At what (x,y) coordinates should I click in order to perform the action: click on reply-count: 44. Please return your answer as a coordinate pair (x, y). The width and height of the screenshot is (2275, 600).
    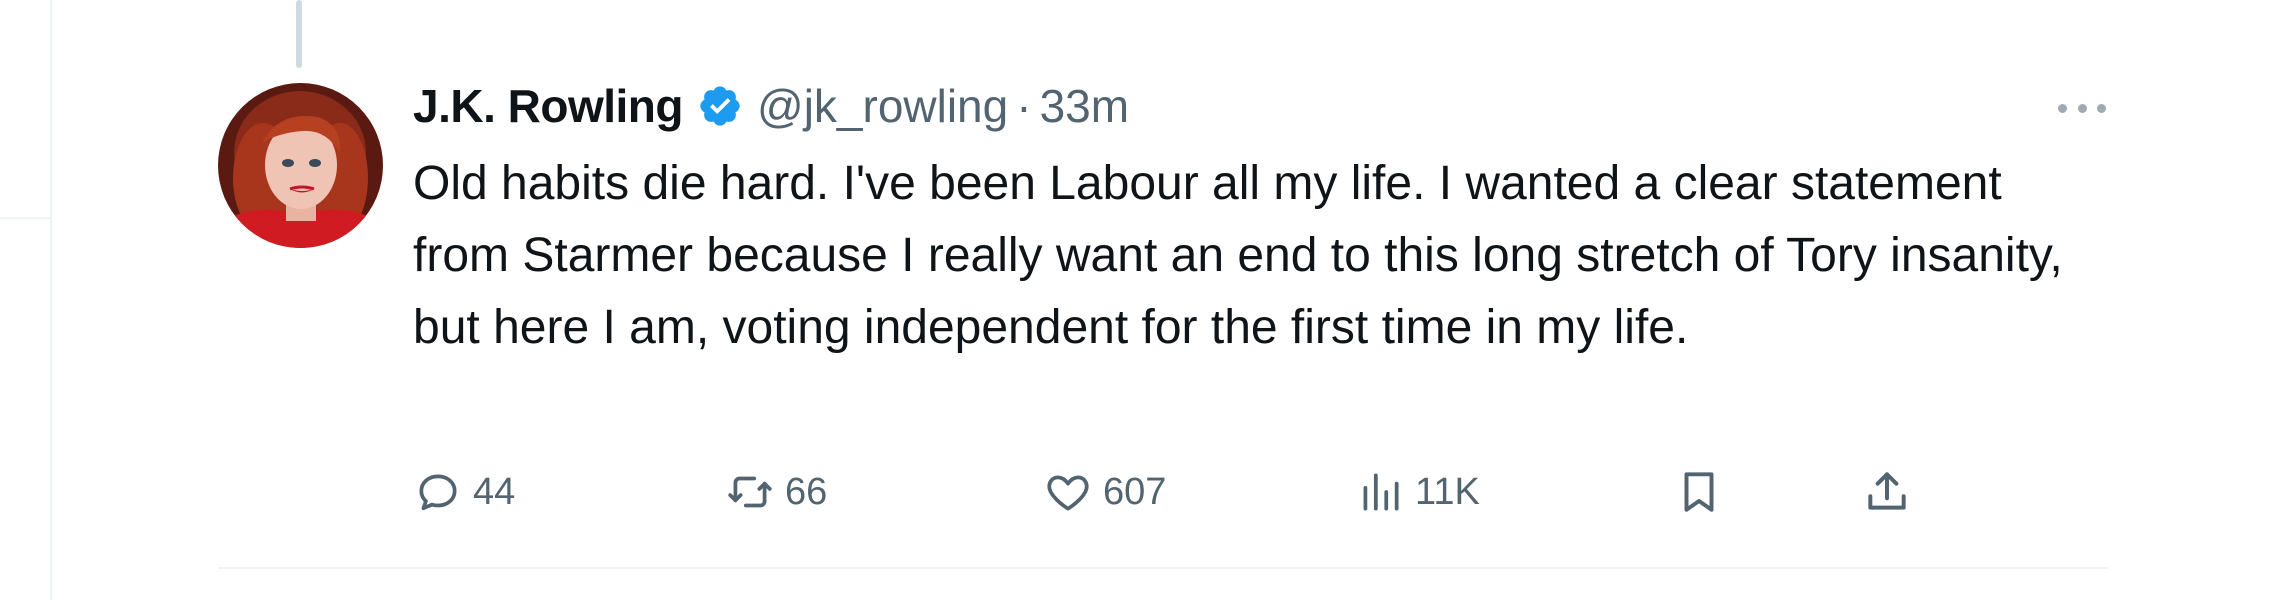
    Looking at the image, I should click on (494, 491).